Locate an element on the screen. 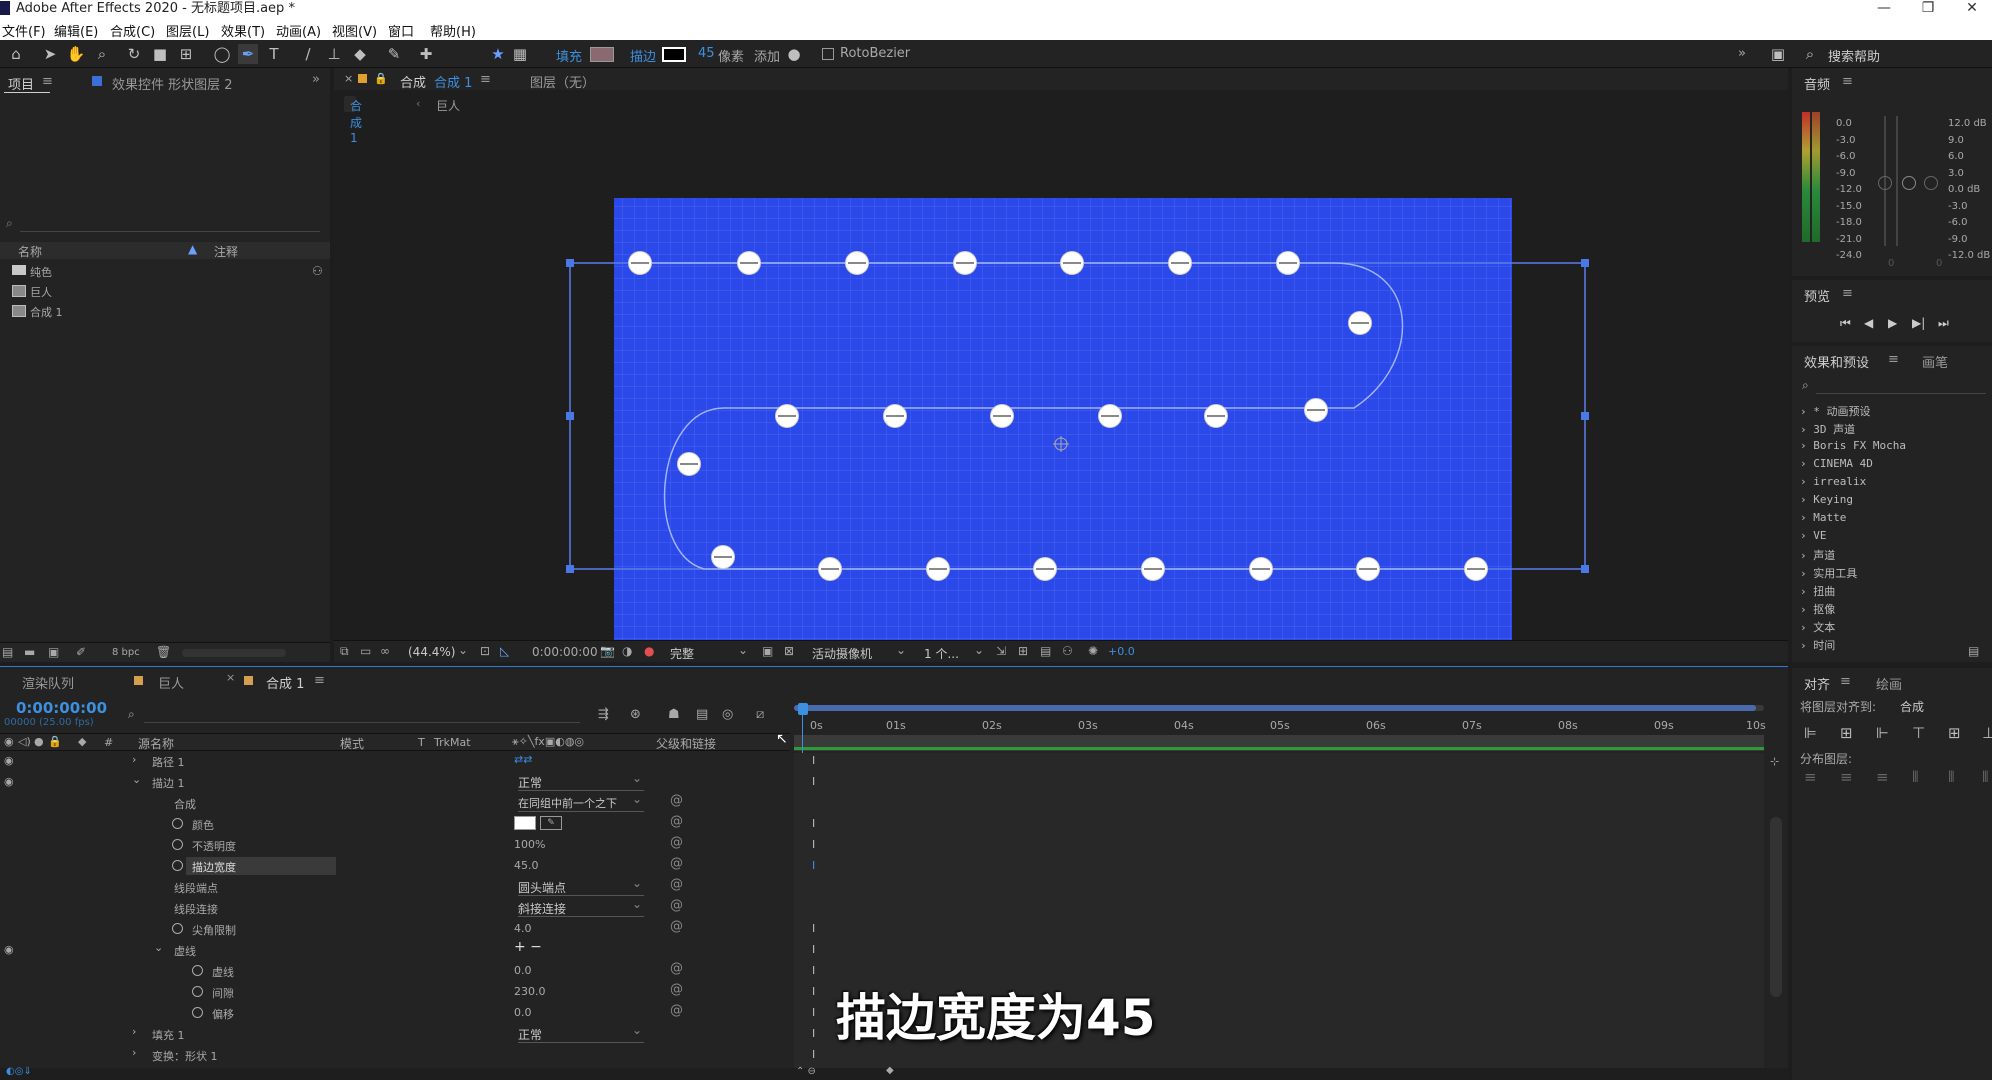 The image size is (1992, 1080). col-parent-link: 父级和链接 is located at coordinates (686, 743).